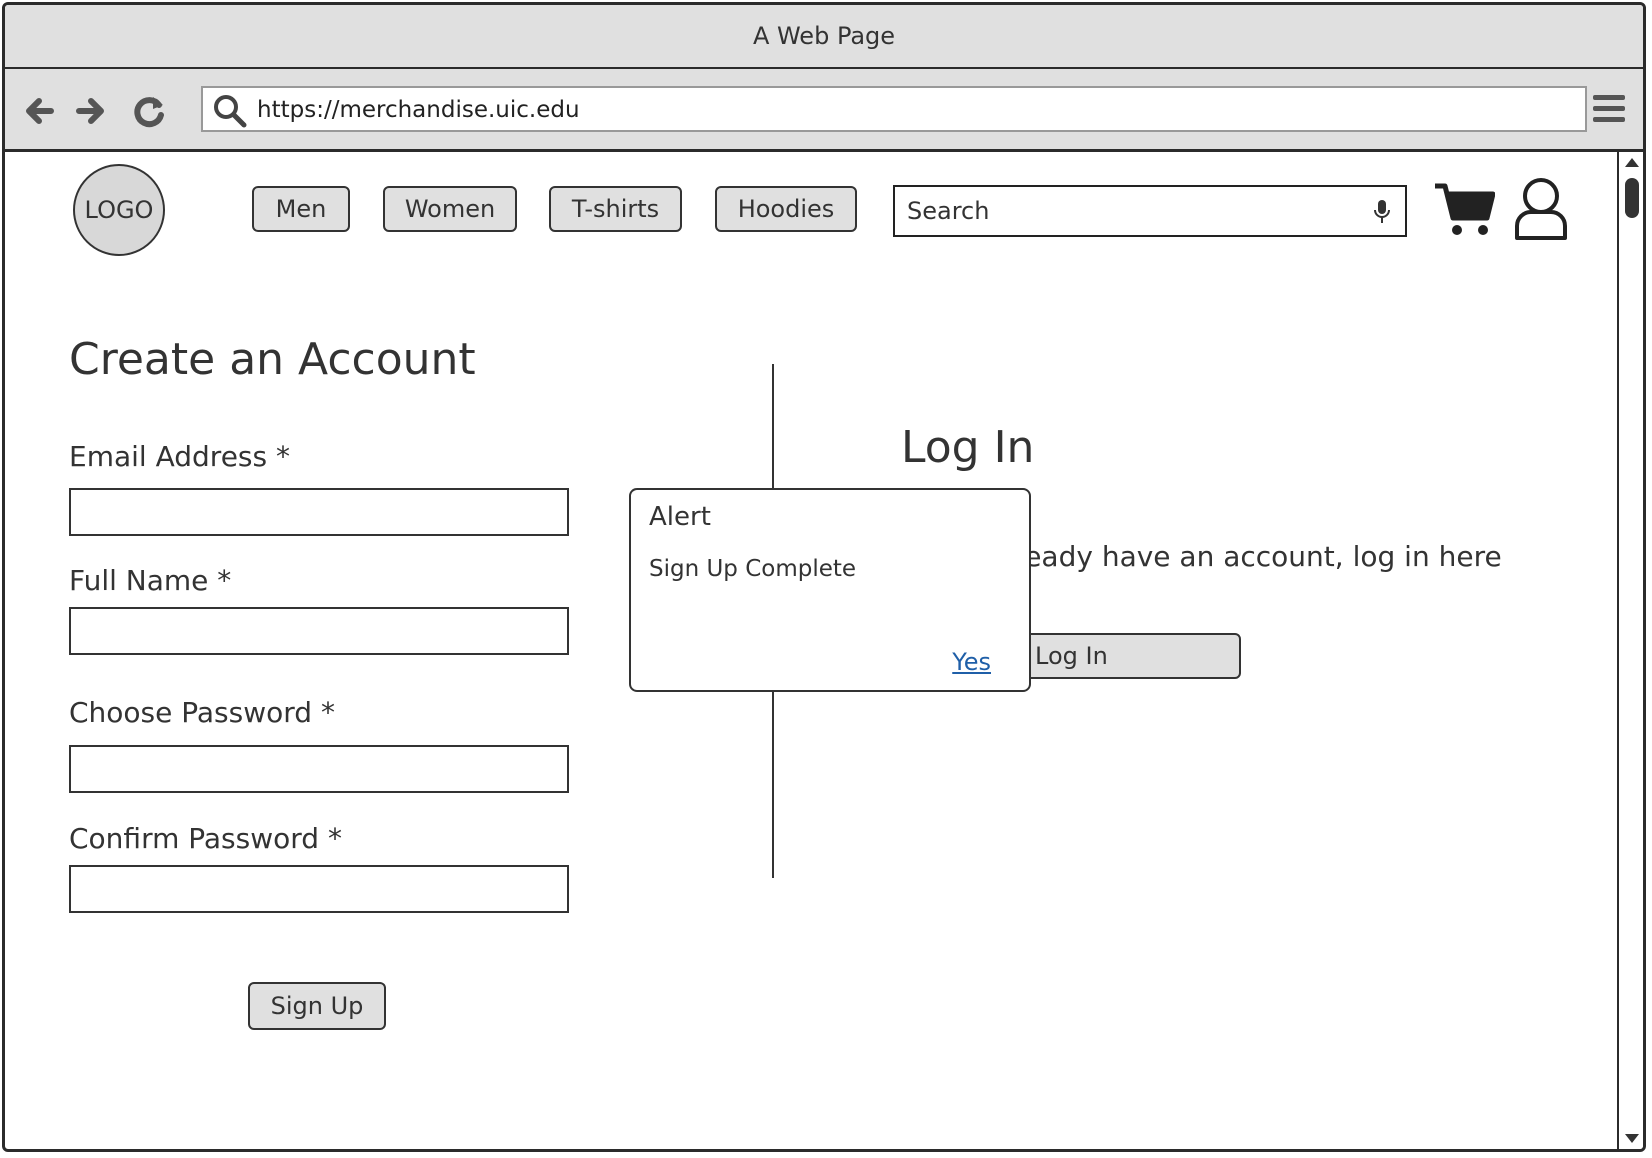 Image resolution: width=1652 pixels, height=1158 pixels. I want to click on password-label: Choose Password *, so click(202, 712).